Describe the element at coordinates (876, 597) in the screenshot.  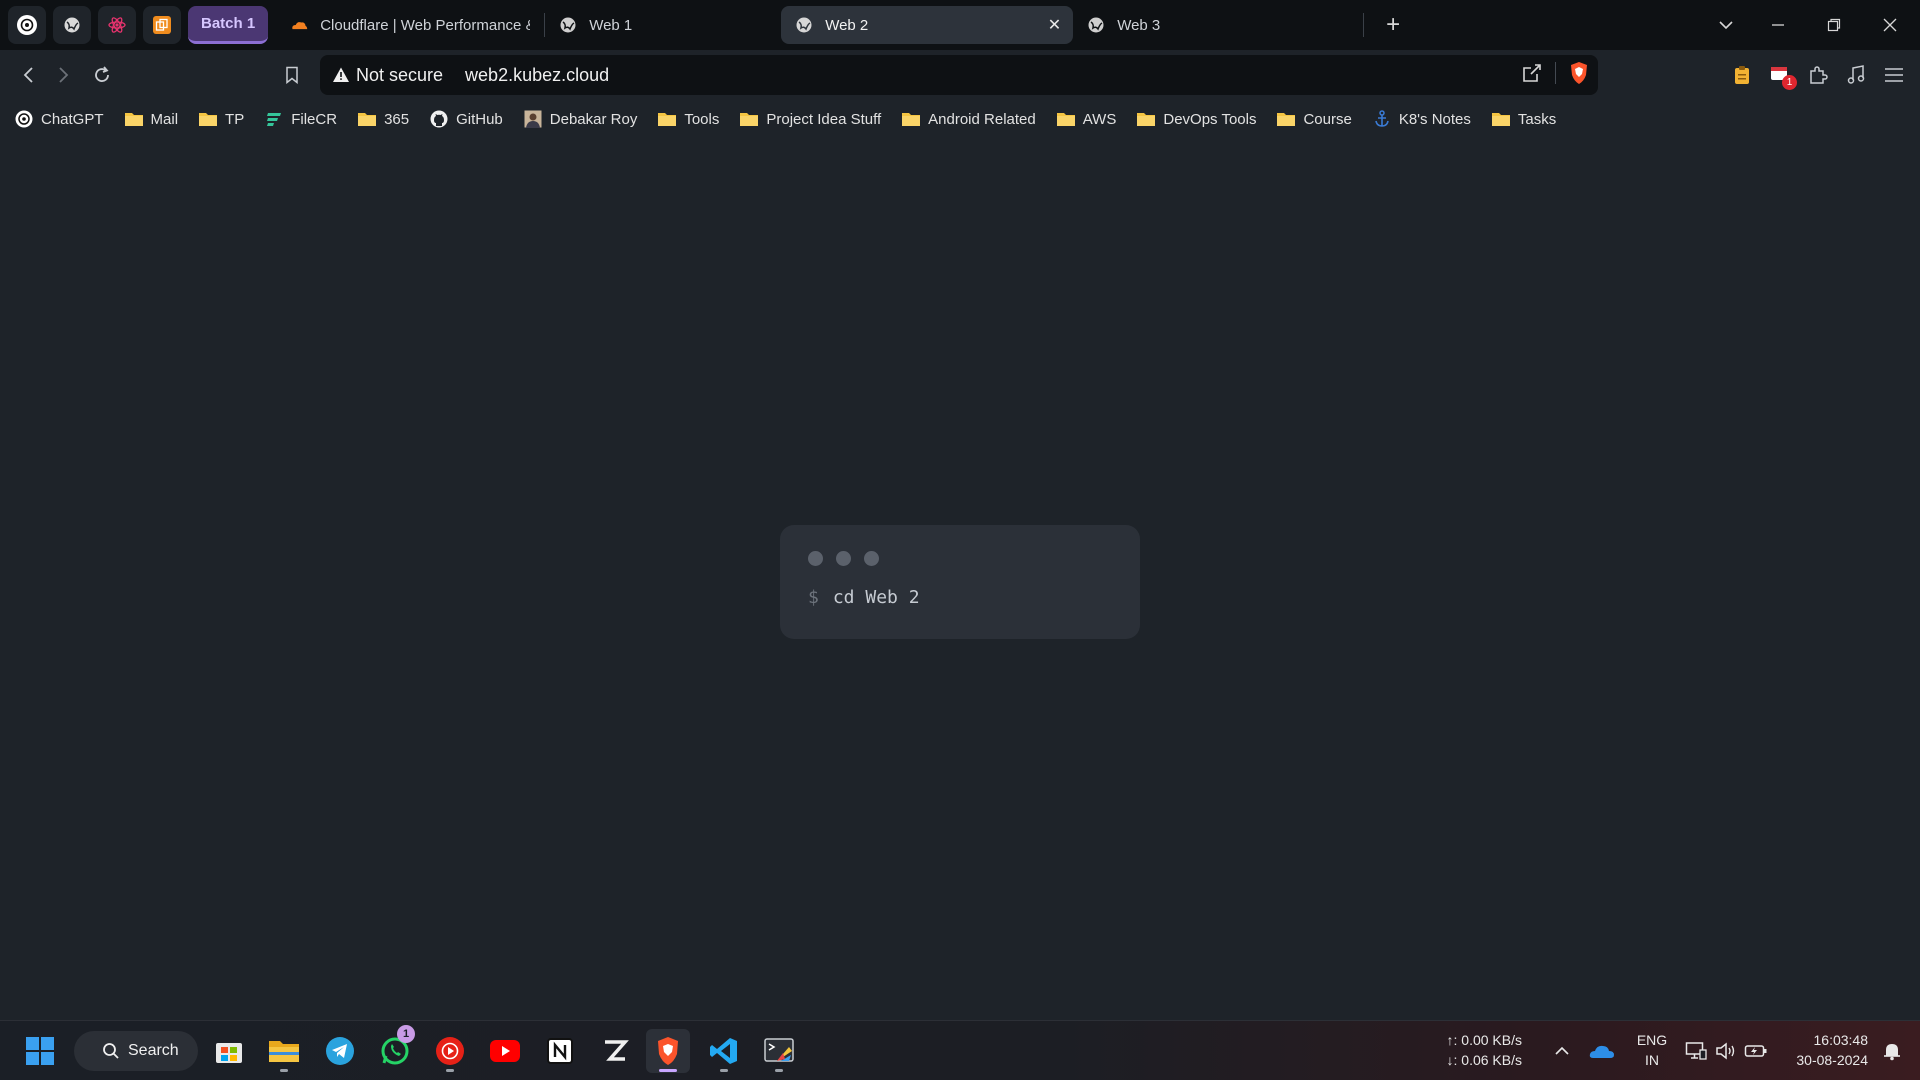
I see `prompt-command: cd Web 2` at that location.